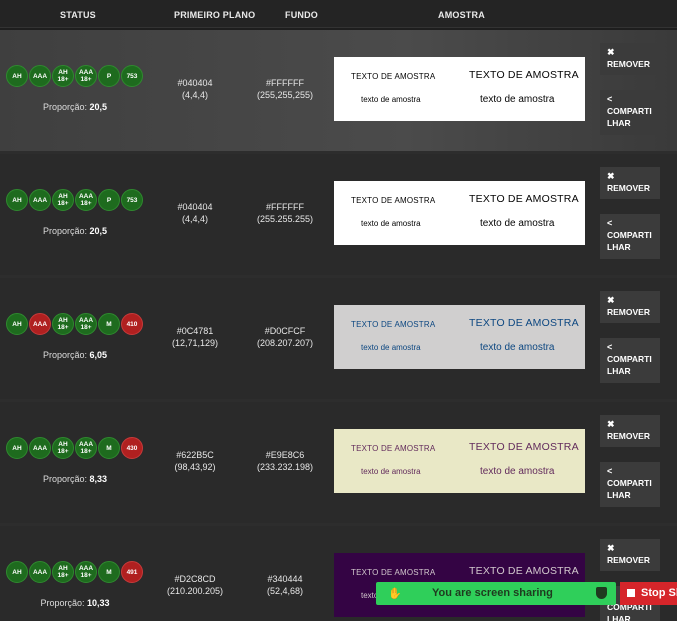 Image resolution: width=677 pixels, height=621 pixels. What do you see at coordinates (393, 324) in the screenshot?
I see `sample-upper-small: TEXTO DE AMOSTRA` at bounding box center [393, 324].